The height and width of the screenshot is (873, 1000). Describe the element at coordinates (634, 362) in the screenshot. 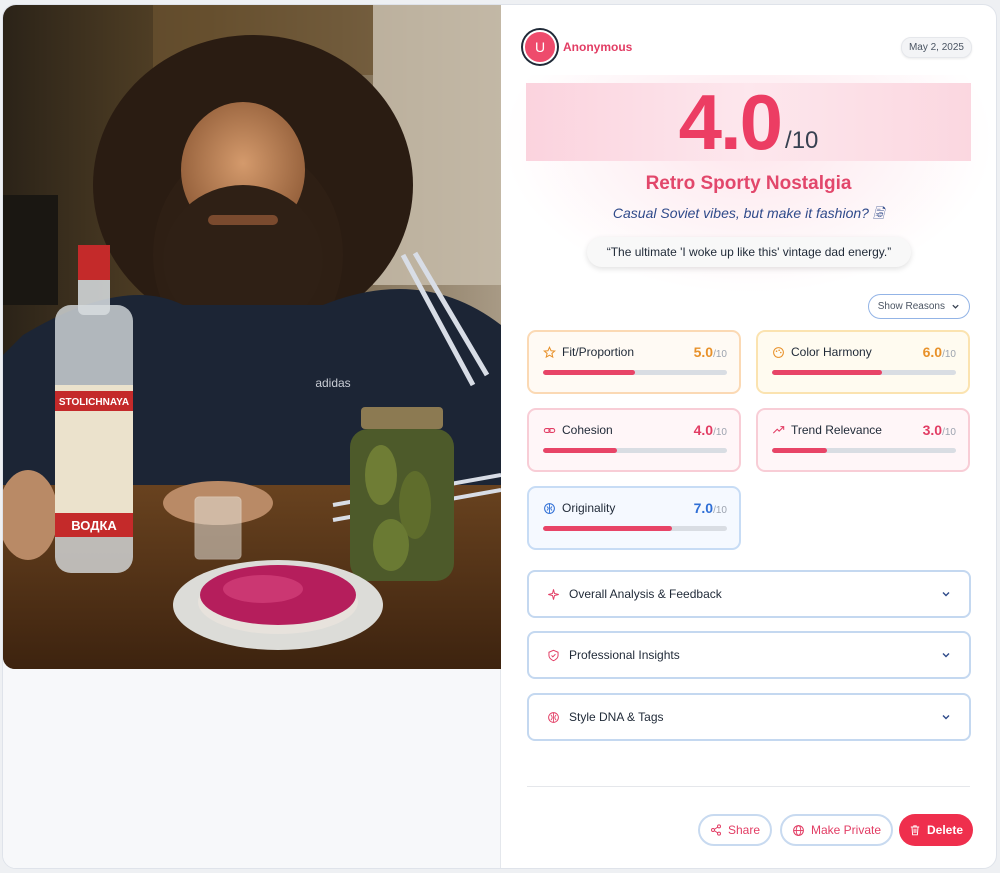

I see `metric-card-fit: Fit/Proportion 5.0/10` at that location.